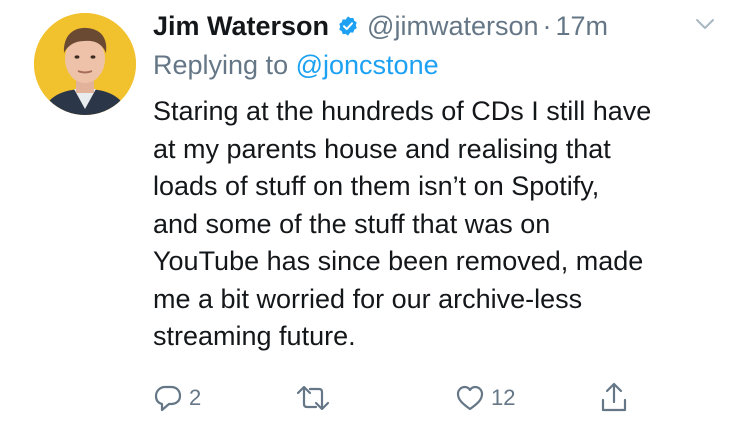 The image size is (750, 423). What do you see at coordinates (503, 397) in the screenshot?
I see `like-count: 12` at bounding box center [503, 397].